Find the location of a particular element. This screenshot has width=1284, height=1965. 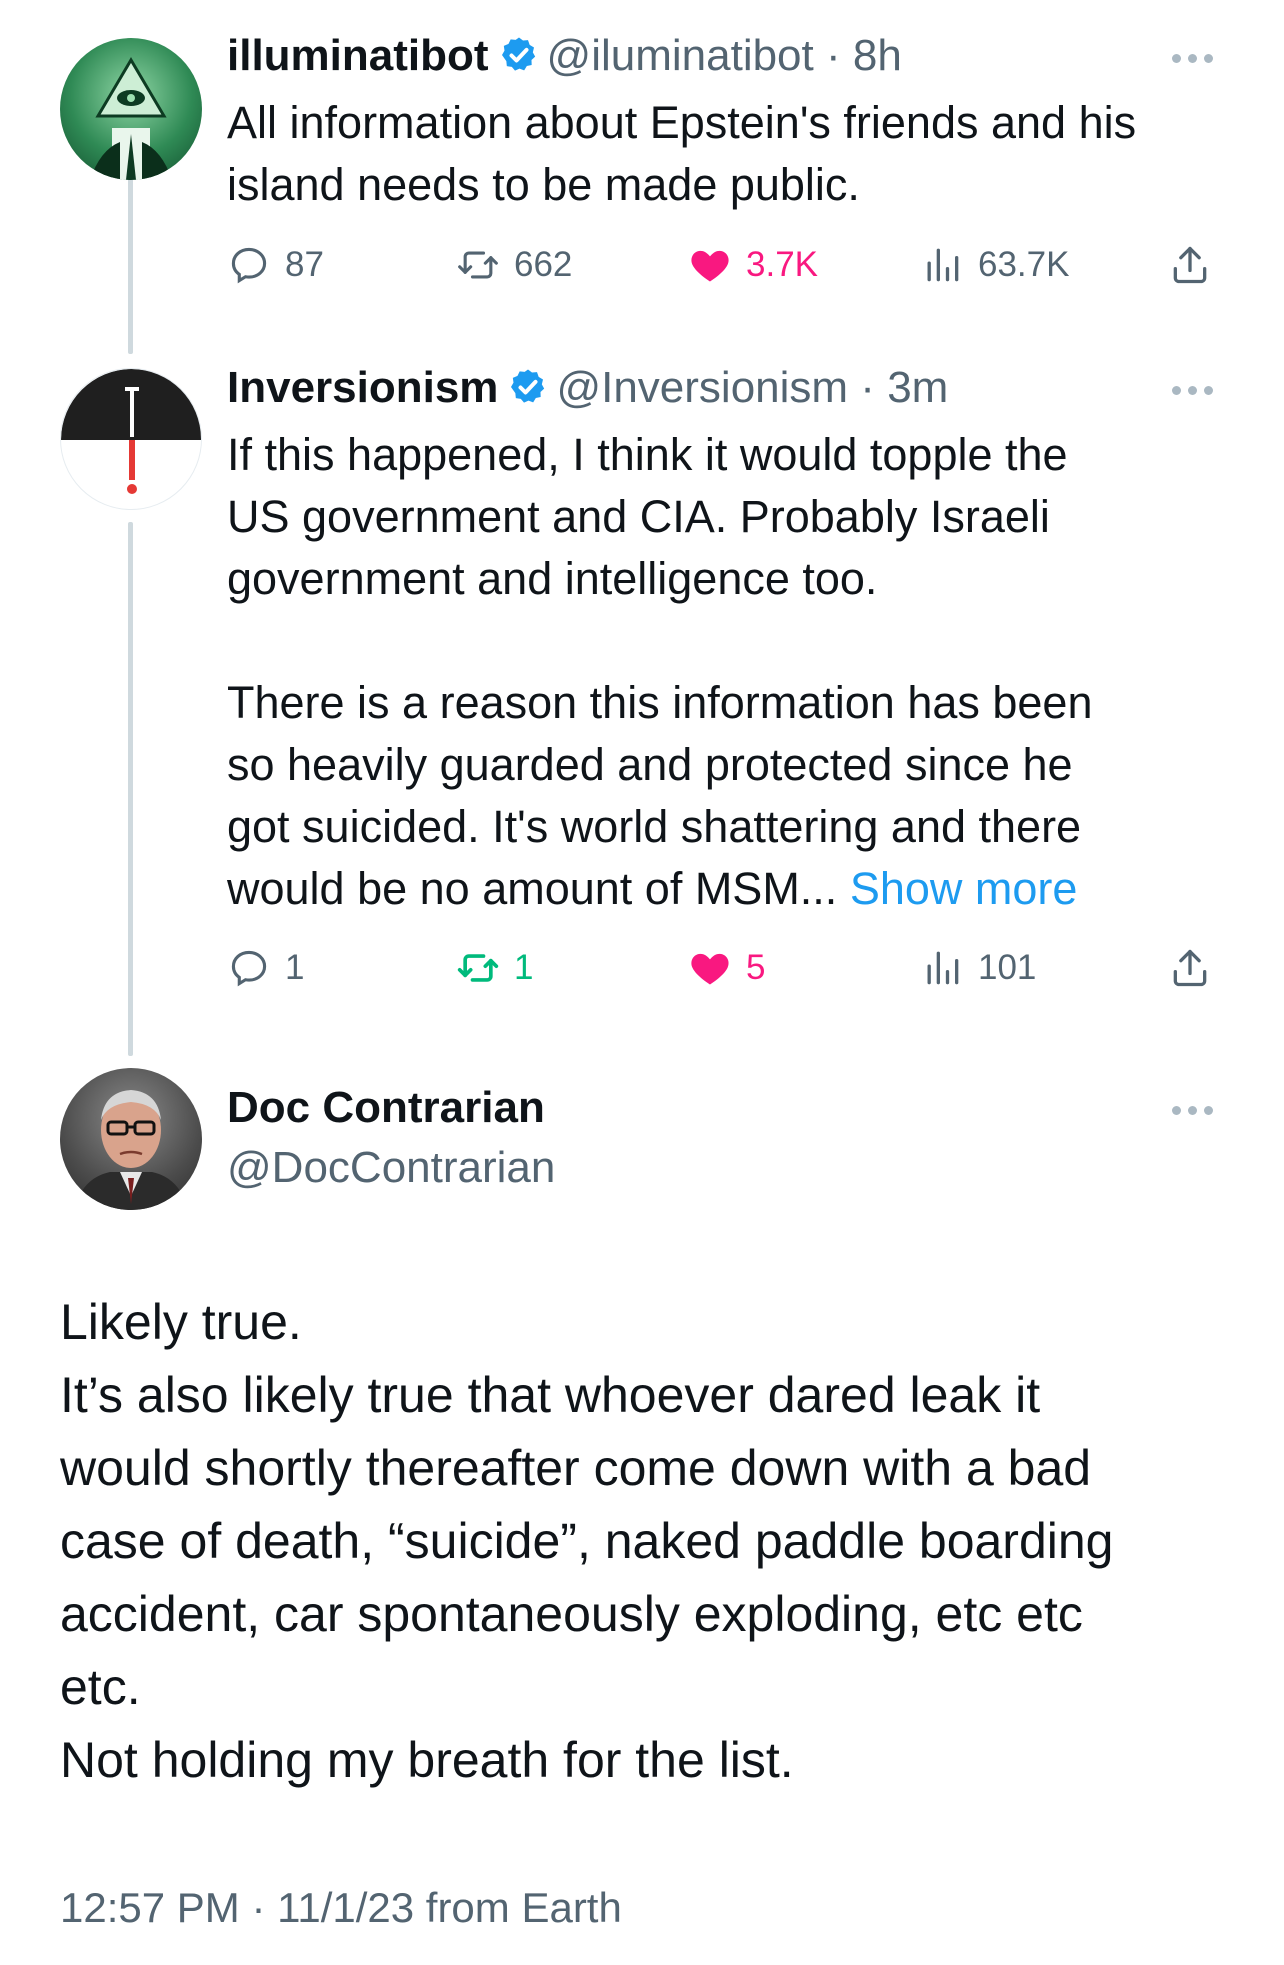

tweet-header: illuminatibot @iluminatibot · 8h is located at coordinates (564, 61).